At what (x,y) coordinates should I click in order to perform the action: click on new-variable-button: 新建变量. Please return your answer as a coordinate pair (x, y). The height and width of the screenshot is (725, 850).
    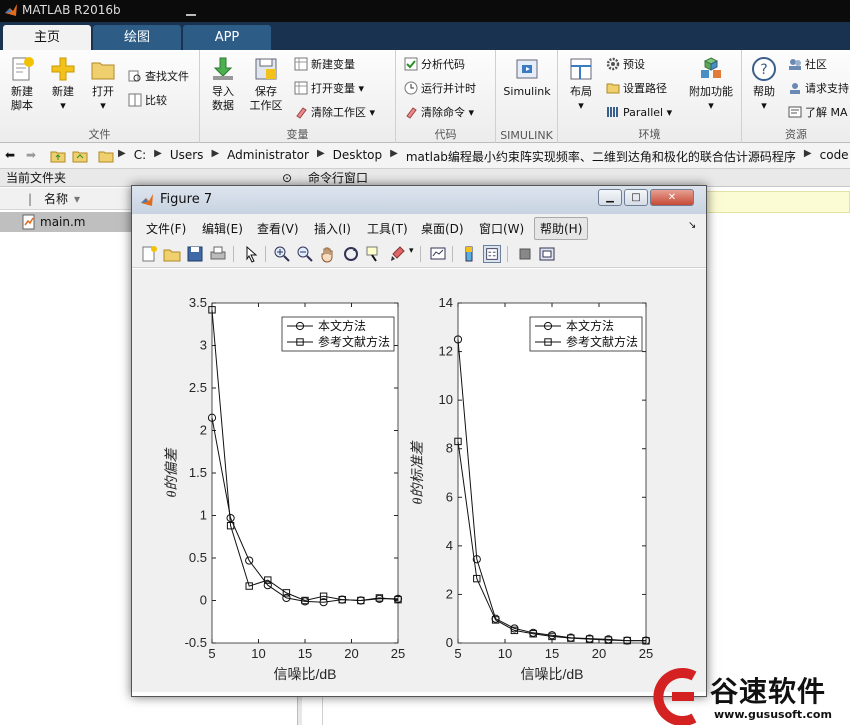
    Looking at the image, I should click on (324, 65).